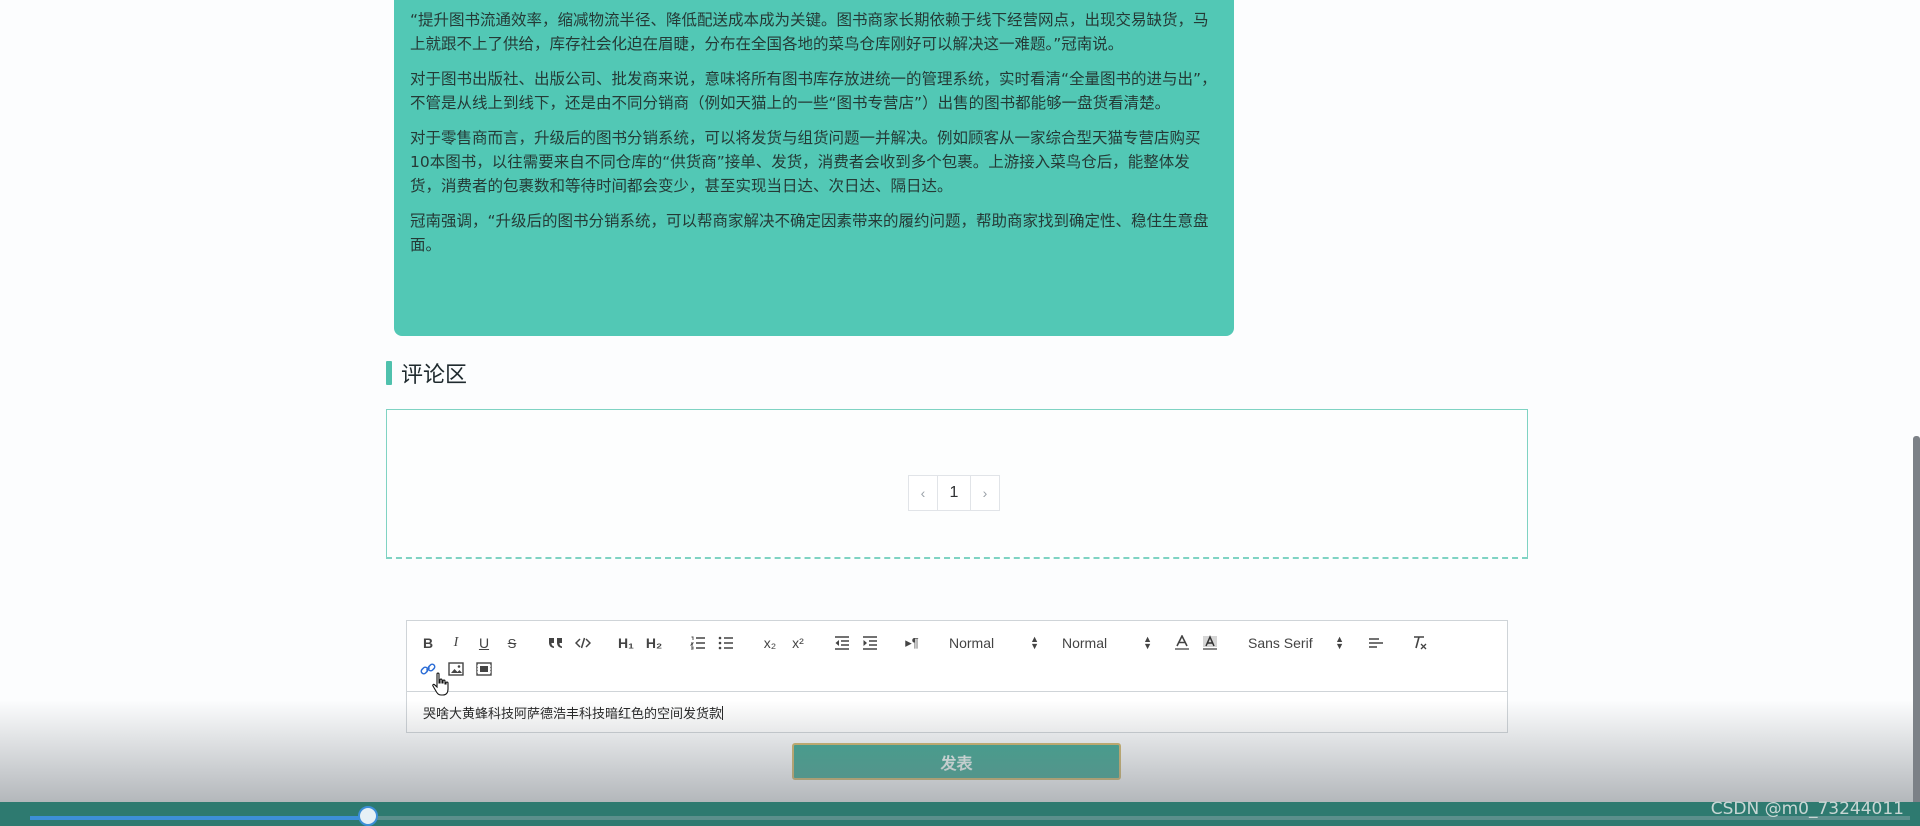  What do you see at coordinates (1807, 809) in the screenshot?
I see `watermark: CSDN @m0_73244011` at bounding box center [1807, 809].